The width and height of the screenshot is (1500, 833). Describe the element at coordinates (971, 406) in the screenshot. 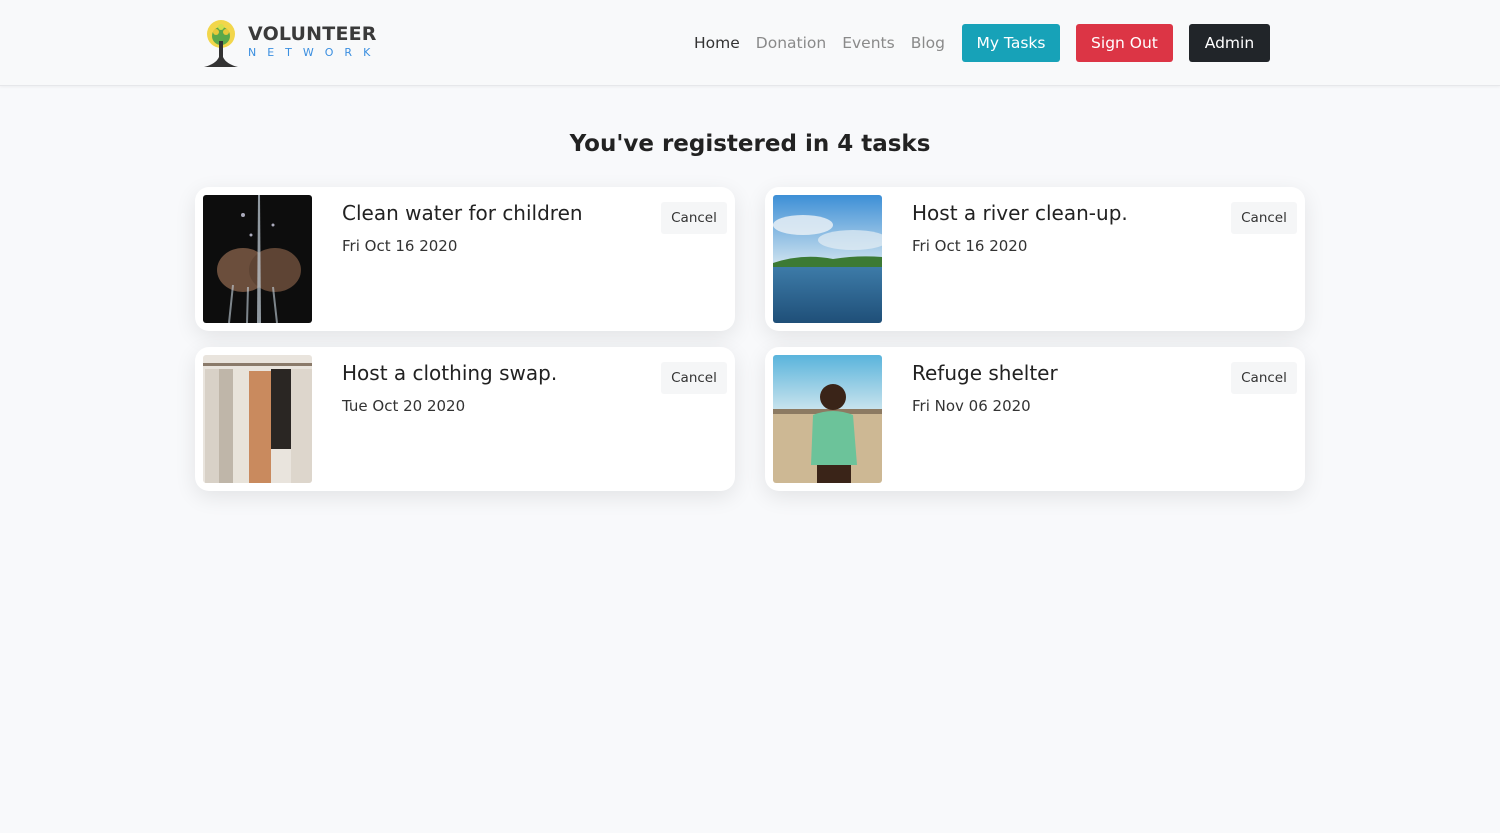

I see `task-date: Fri Nov 06 2020` at that location.